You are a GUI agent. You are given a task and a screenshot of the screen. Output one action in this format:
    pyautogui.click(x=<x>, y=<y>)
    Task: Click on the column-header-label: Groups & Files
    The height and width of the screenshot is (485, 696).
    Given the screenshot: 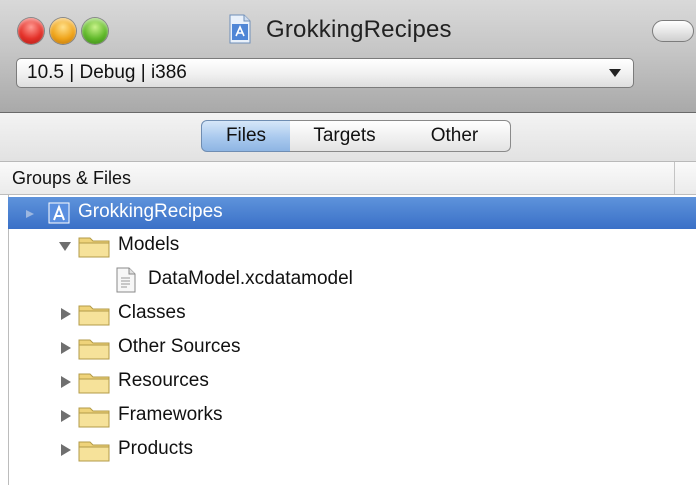 What is the action you would take?
    pyautogui.click(x=72, y=178)
    